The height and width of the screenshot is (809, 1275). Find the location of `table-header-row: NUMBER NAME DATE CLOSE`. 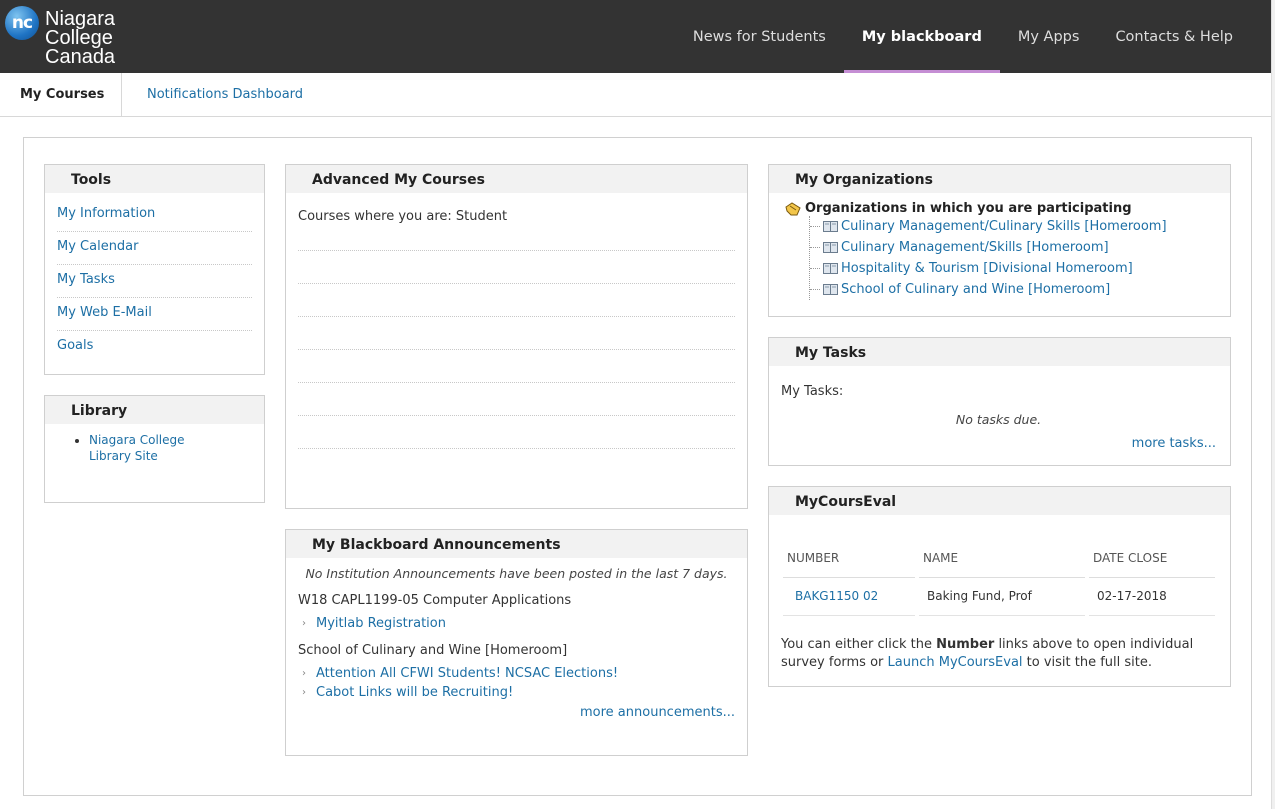

table-header-row: NUMBER NAME DATE CLOSE is located at coordinates (999, 558).